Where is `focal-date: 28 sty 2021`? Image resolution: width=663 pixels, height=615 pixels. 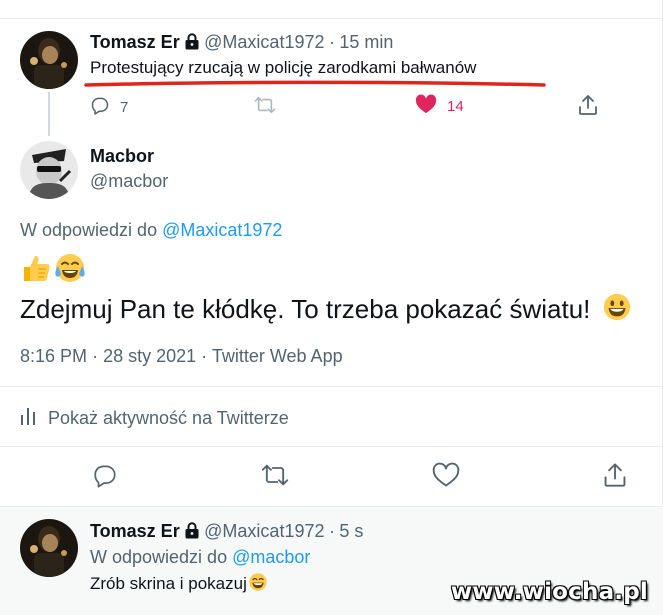 focal-date: 28 sty 2021 is located at coordinates (149, 356).